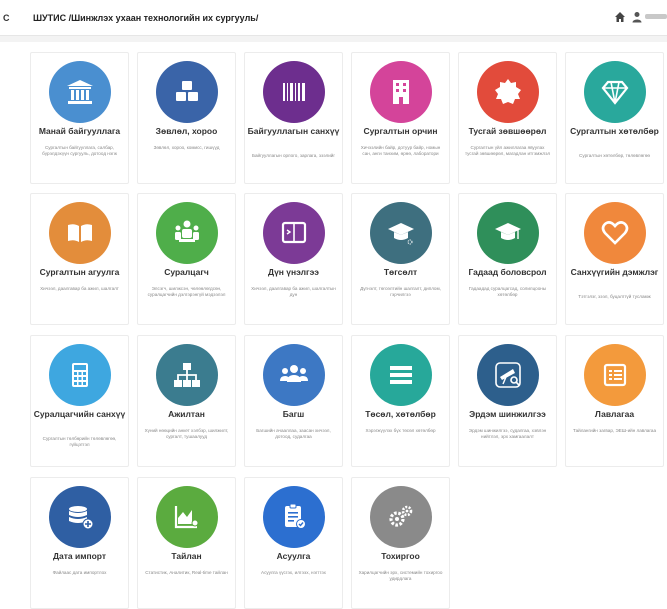  Describe the element at coordinates (401, 375) in the screenshot. I see `list-icon` at that location.